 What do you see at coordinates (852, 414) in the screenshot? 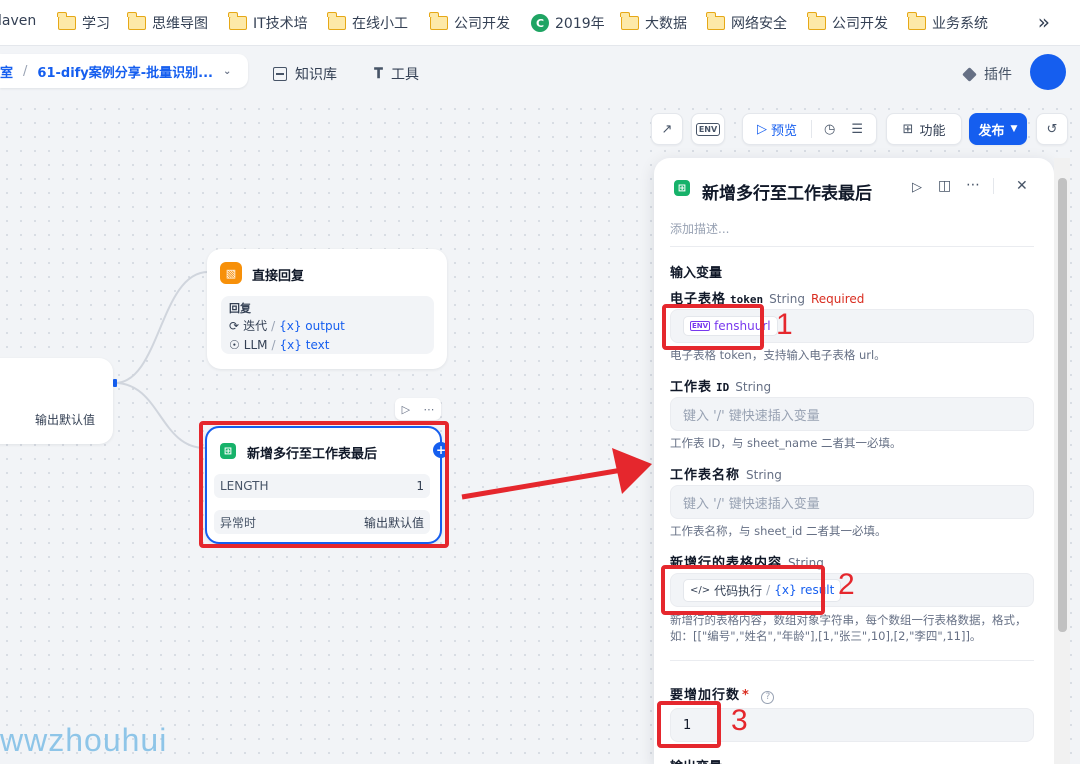
I see `sheet-id-input: 键入 '/' 键快速插入变量` at bounding box center [852, 414].